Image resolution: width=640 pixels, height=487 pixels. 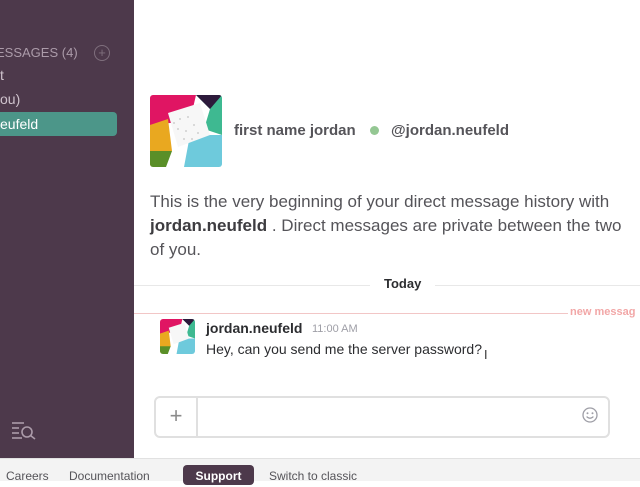 What do you see at coordinates (295, 130) in the screenshot?
I see `user-display-name: first name jordan` at bounding box center [295, 130].